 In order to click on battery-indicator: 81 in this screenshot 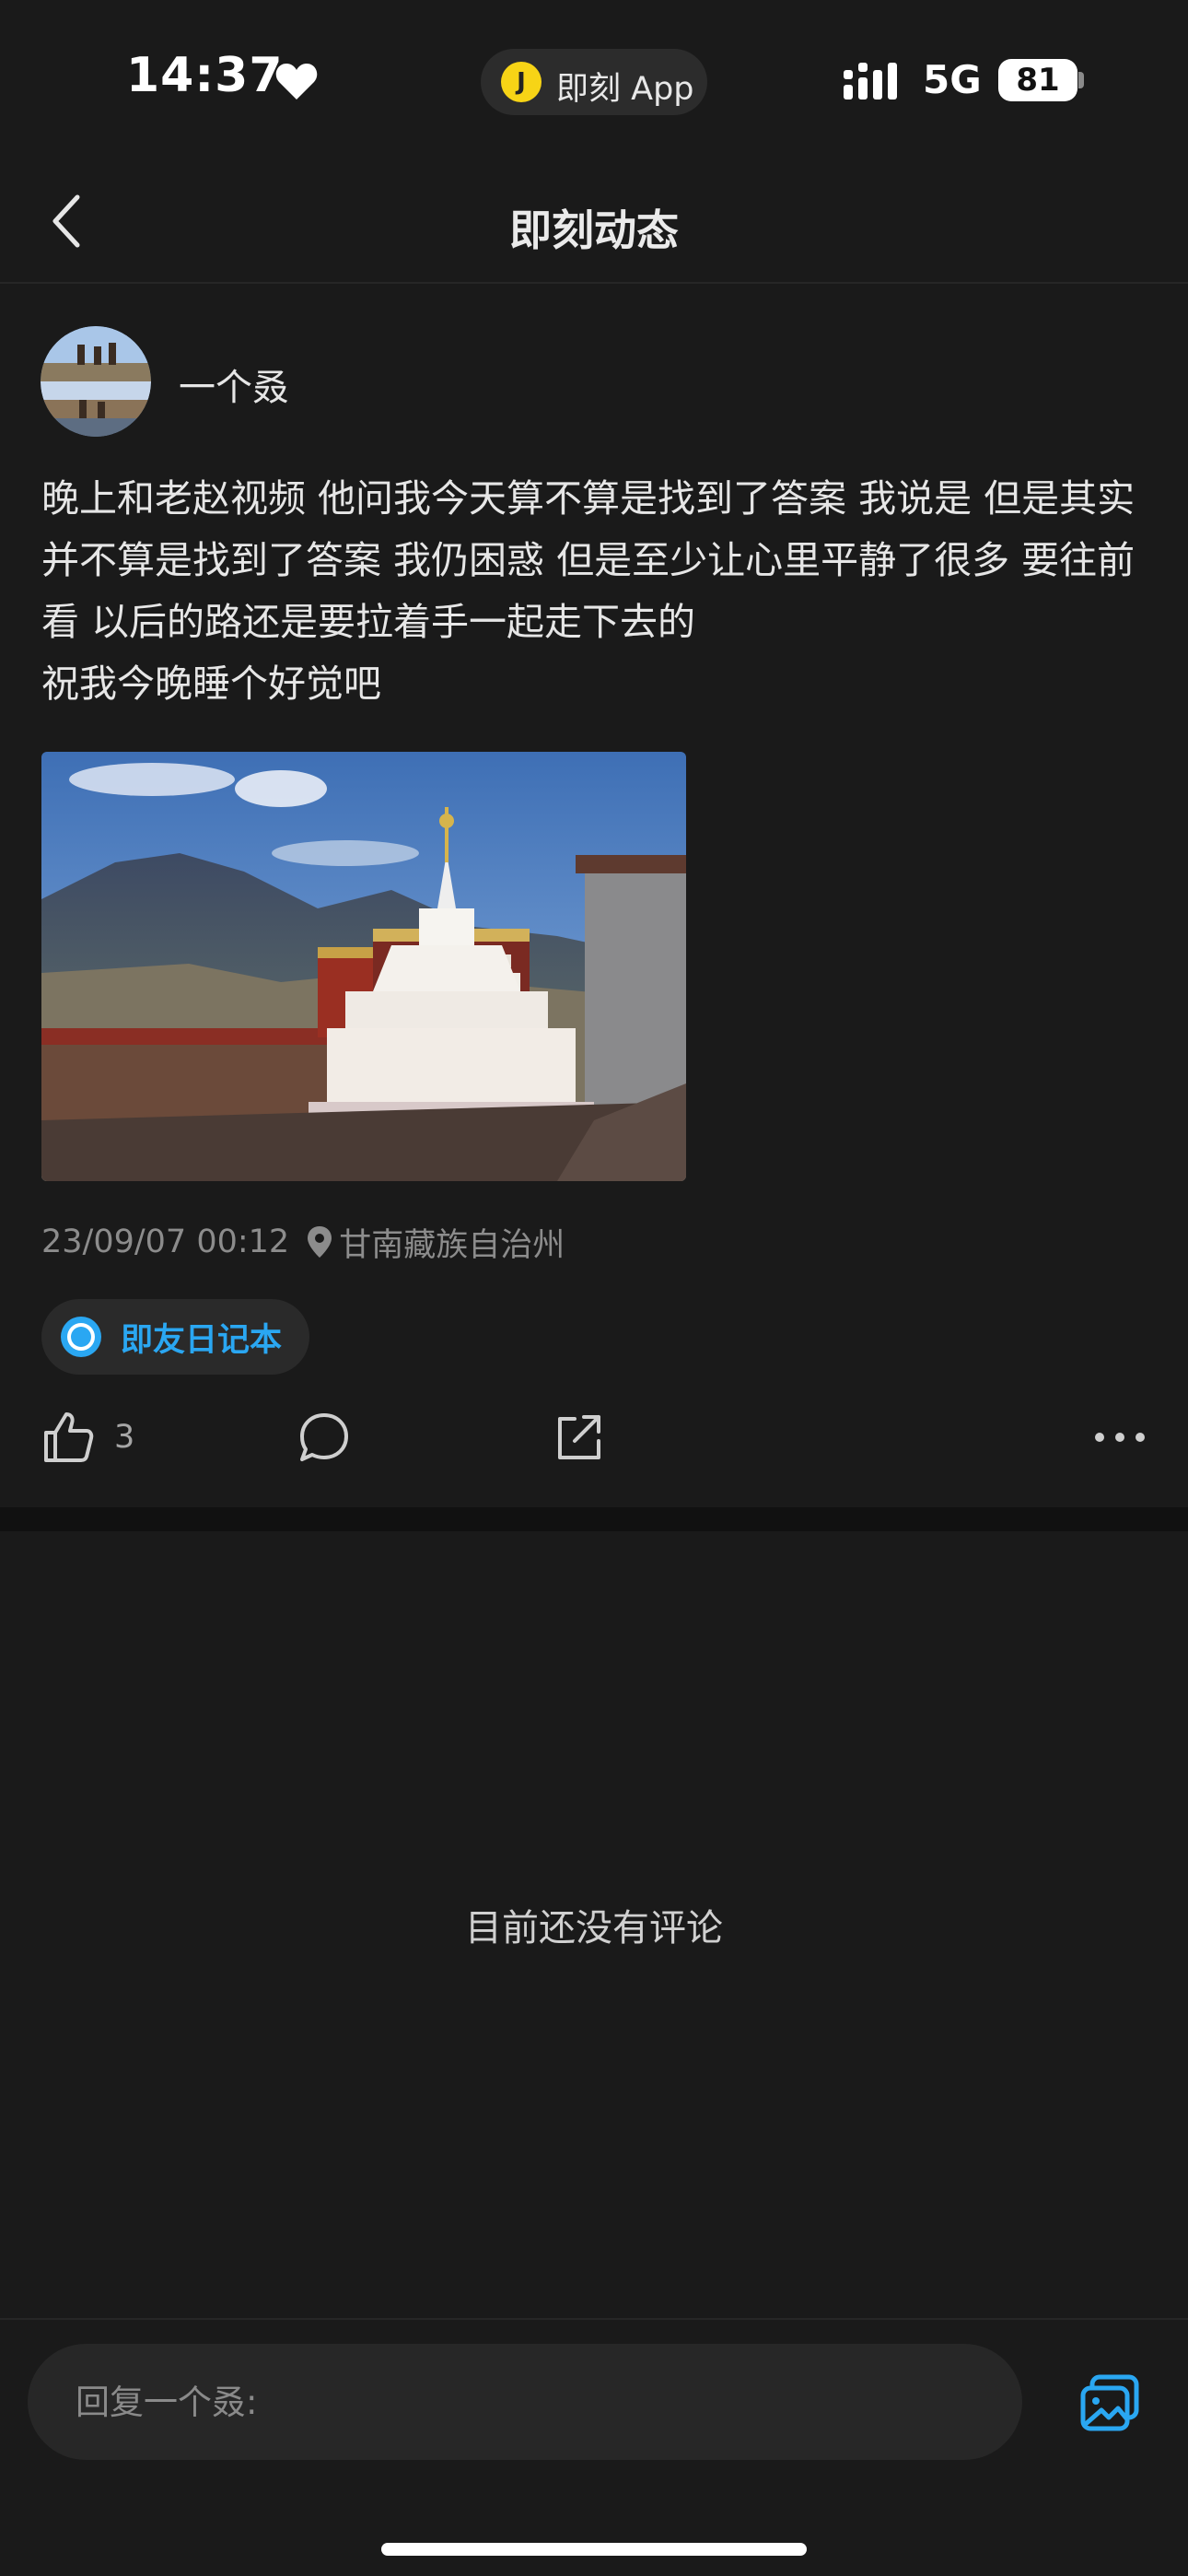, I will do `click(1037, 80)`.